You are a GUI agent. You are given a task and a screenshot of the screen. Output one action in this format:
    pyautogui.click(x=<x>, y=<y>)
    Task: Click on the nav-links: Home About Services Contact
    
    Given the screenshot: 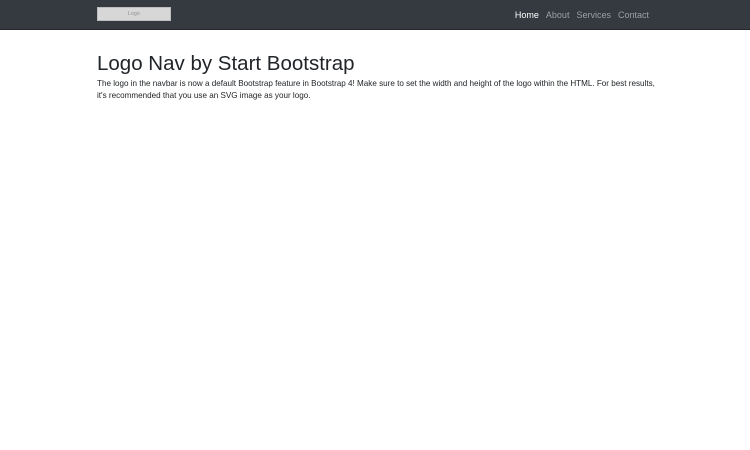 What is the action you would take?
    pyautogui.click(x=582, y=14)
    